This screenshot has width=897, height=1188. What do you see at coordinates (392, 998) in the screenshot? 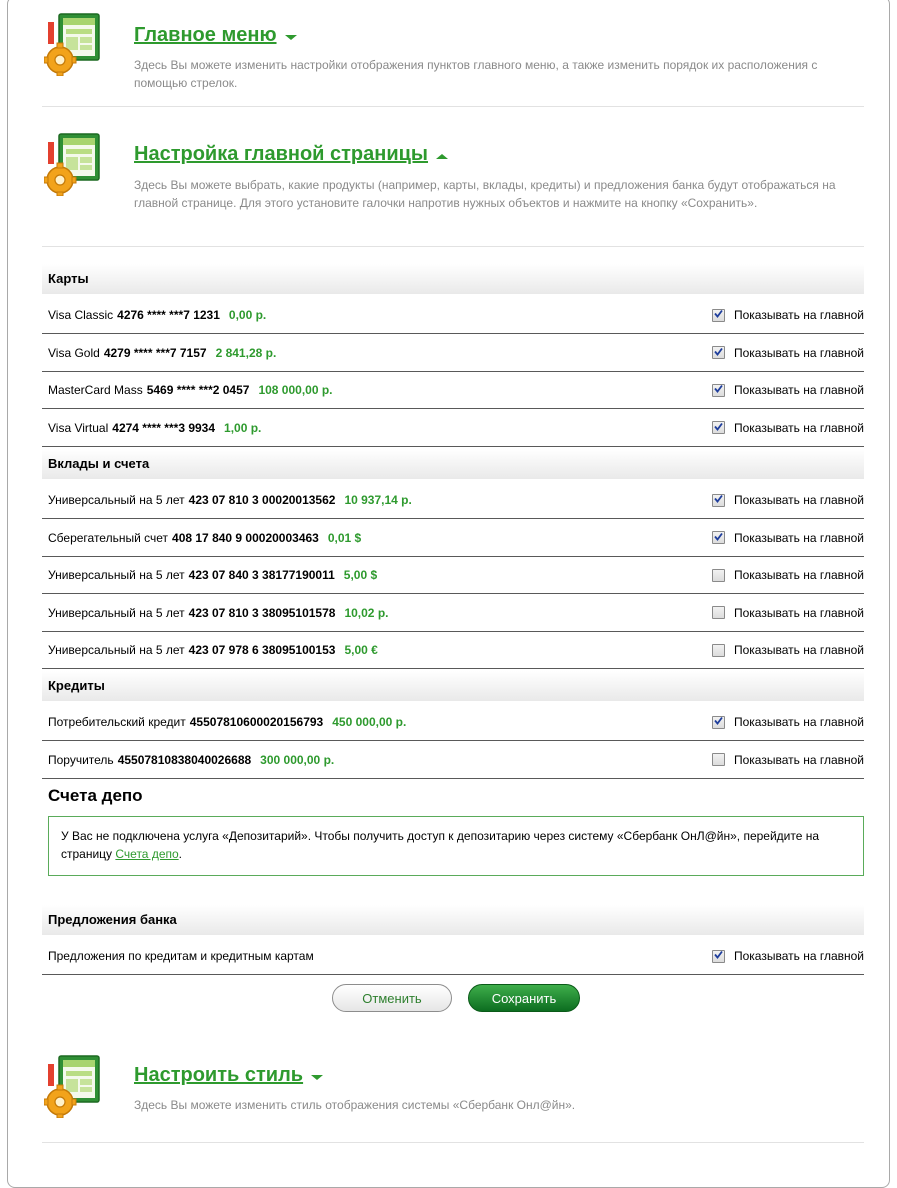
I see `cancel-button: Отменить` at bounding box center [392, 998].